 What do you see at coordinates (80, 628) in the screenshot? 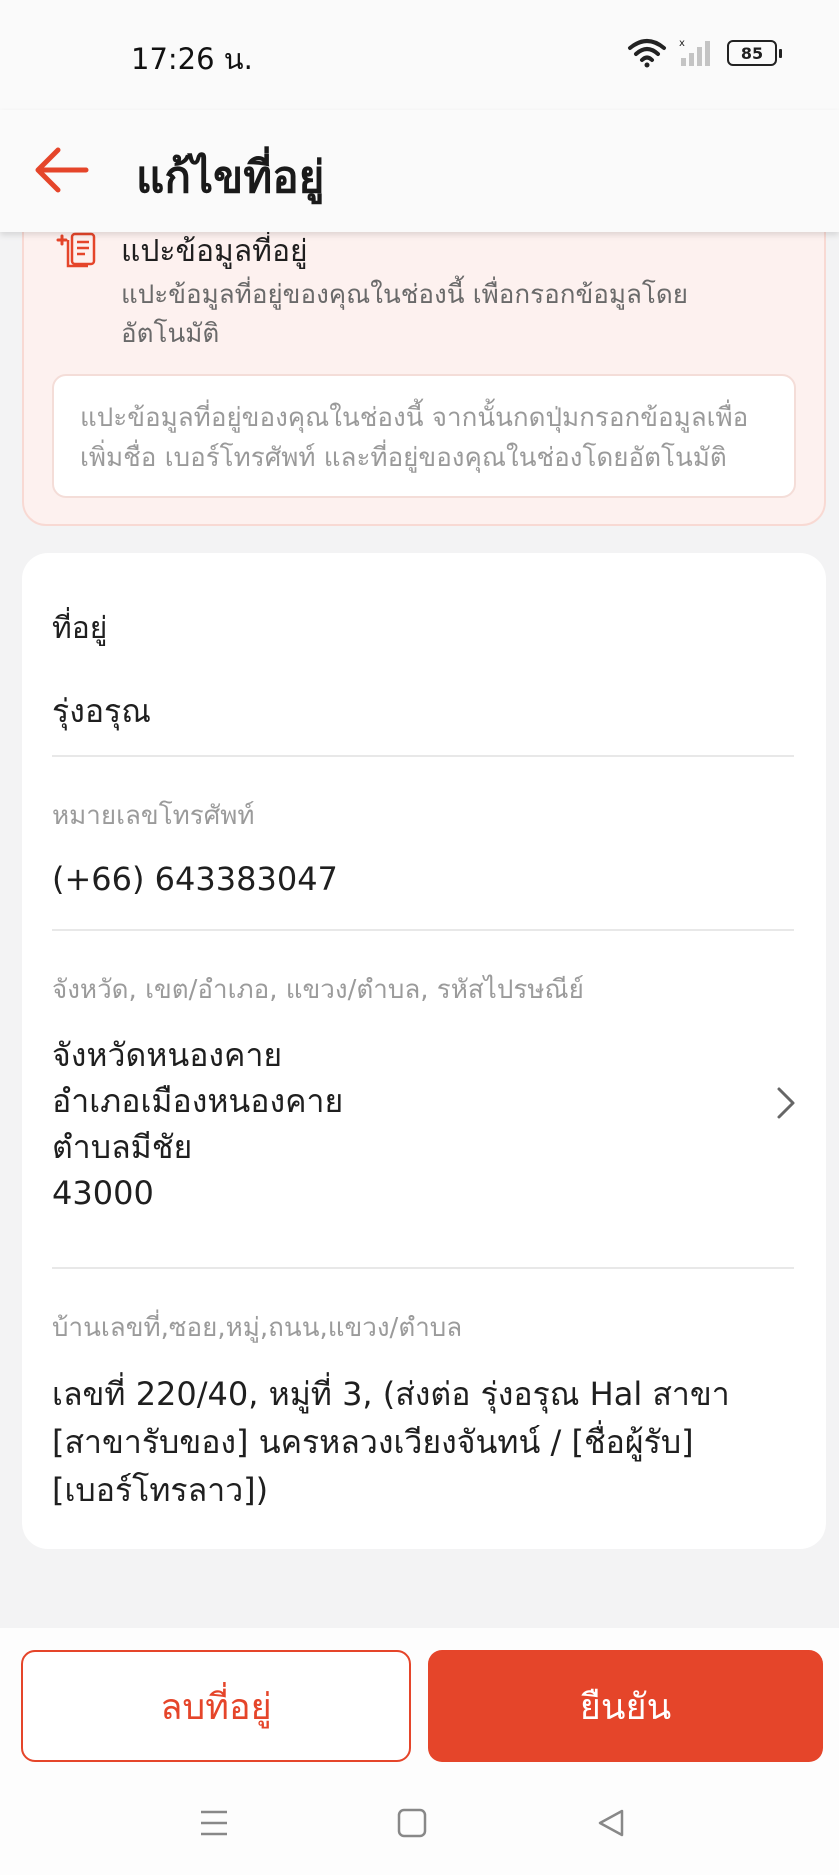
I see `name-label: ที่อยู่` at bounding box center [80, 628].